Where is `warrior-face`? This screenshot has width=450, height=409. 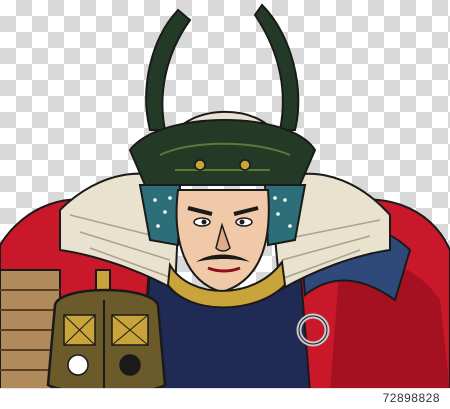
warrior-face is located at coordinates (222, 241).